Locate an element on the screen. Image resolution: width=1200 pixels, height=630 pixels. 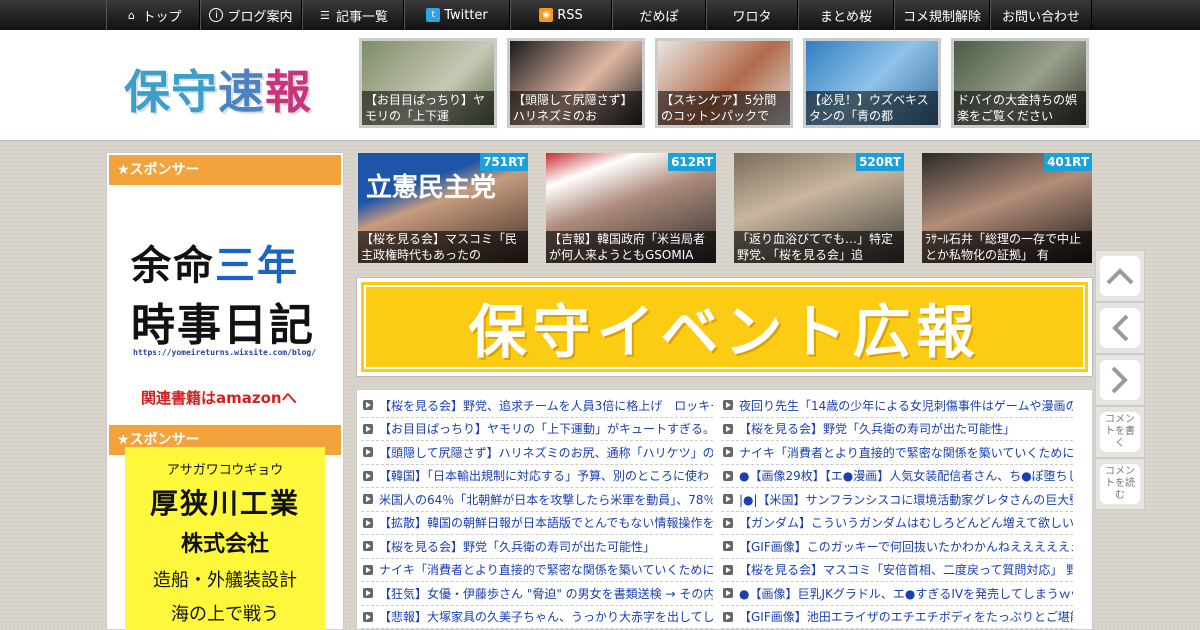
write-comment-button: コメントを書く is located at coordinates (1120, 432).